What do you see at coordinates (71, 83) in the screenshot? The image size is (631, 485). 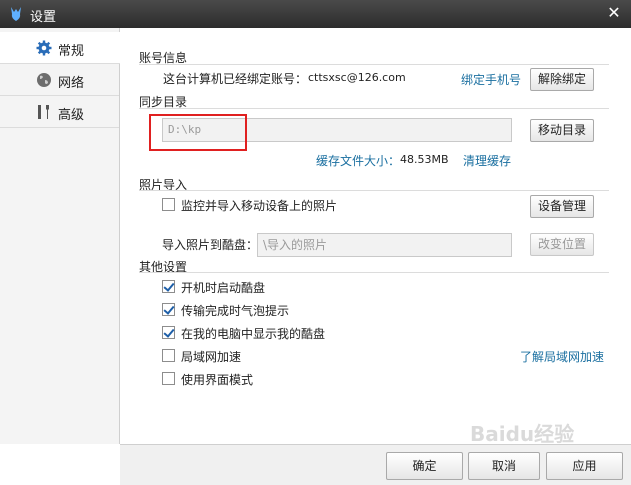 I see `sidebar-item-label: 网络` at bounding box center [71, 83].